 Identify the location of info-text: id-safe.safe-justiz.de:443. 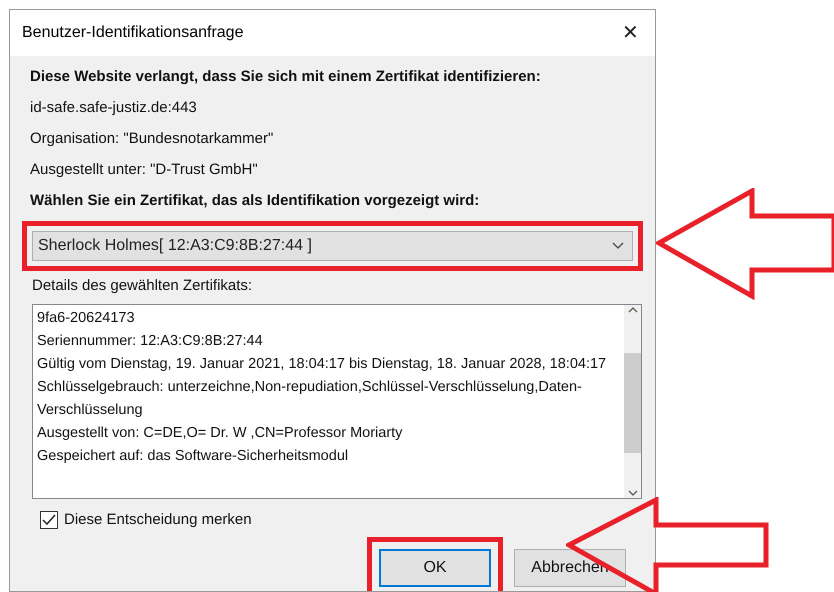
(114, 108).